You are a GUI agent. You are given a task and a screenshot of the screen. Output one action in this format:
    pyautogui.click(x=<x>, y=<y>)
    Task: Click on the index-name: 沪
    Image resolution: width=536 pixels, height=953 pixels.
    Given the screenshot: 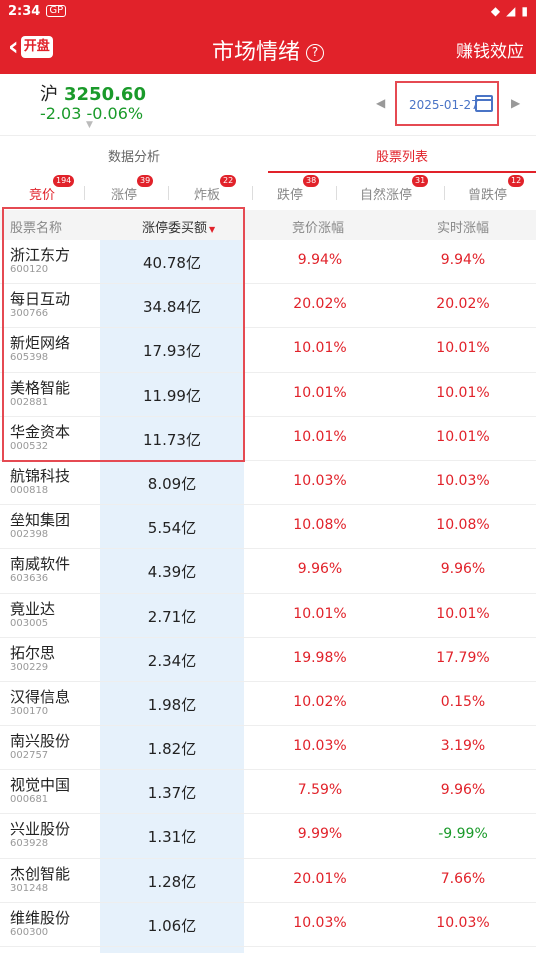 What is the action you would take?
    pyautogui.click(x=49, y=94)
    